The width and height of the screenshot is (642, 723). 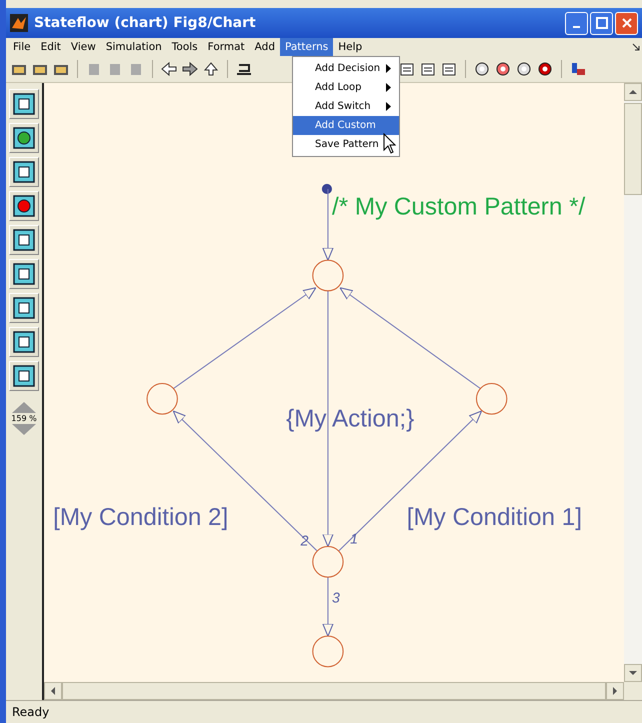 What do you see at coordinates (83, 47) in the screenshot?
I see `menu-item: View` at bounding box center [83, 47].